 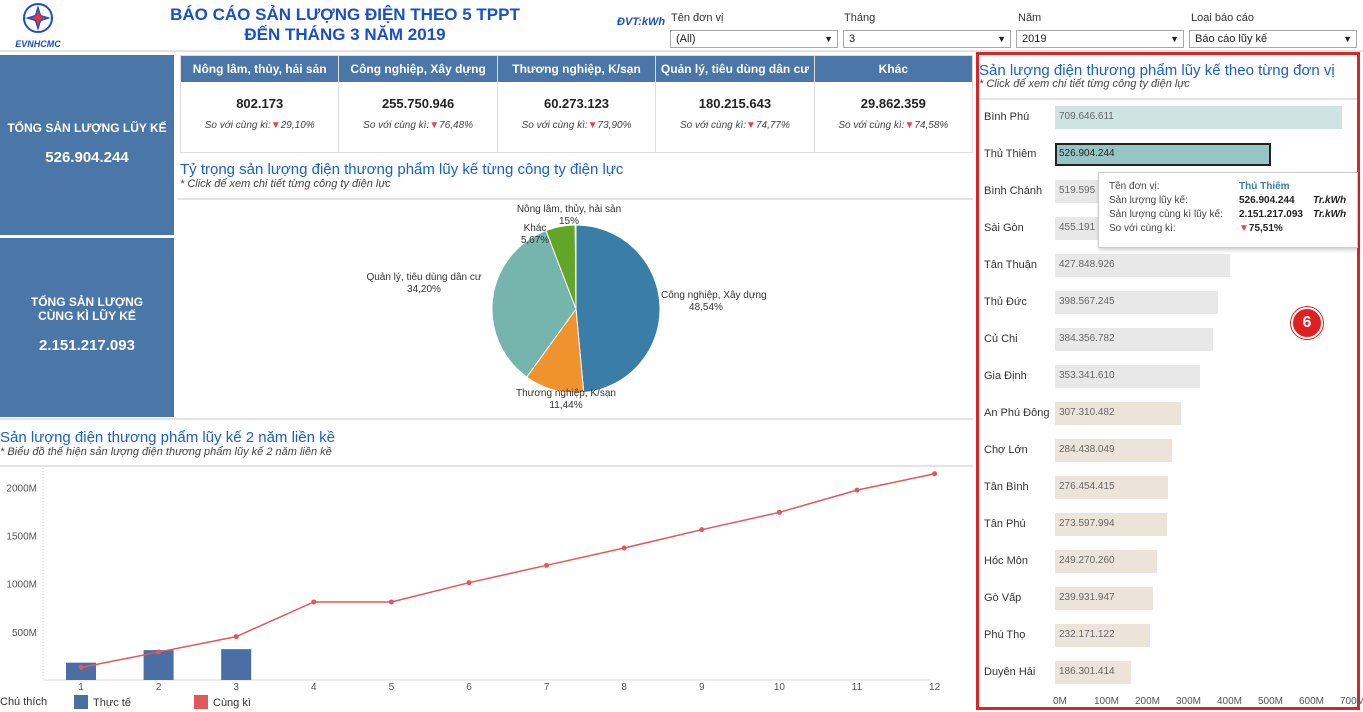 I want to click on y-tick-label: 2000M, so click(x=21, y=488).